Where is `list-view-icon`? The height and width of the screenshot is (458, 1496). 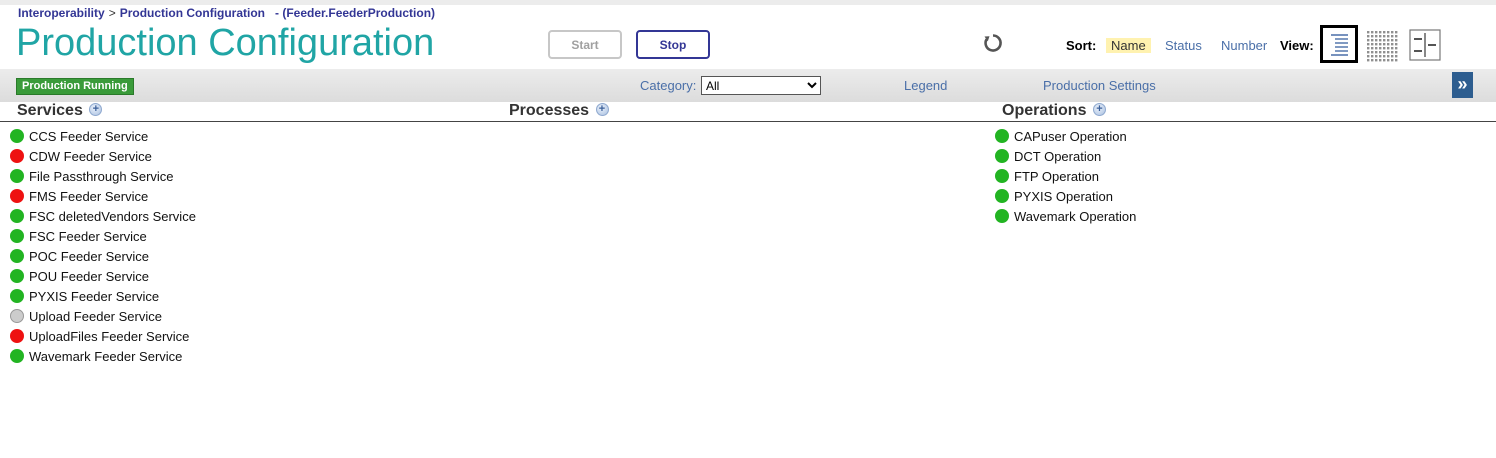
list-view-icon is located at coordinates (1339, 44).